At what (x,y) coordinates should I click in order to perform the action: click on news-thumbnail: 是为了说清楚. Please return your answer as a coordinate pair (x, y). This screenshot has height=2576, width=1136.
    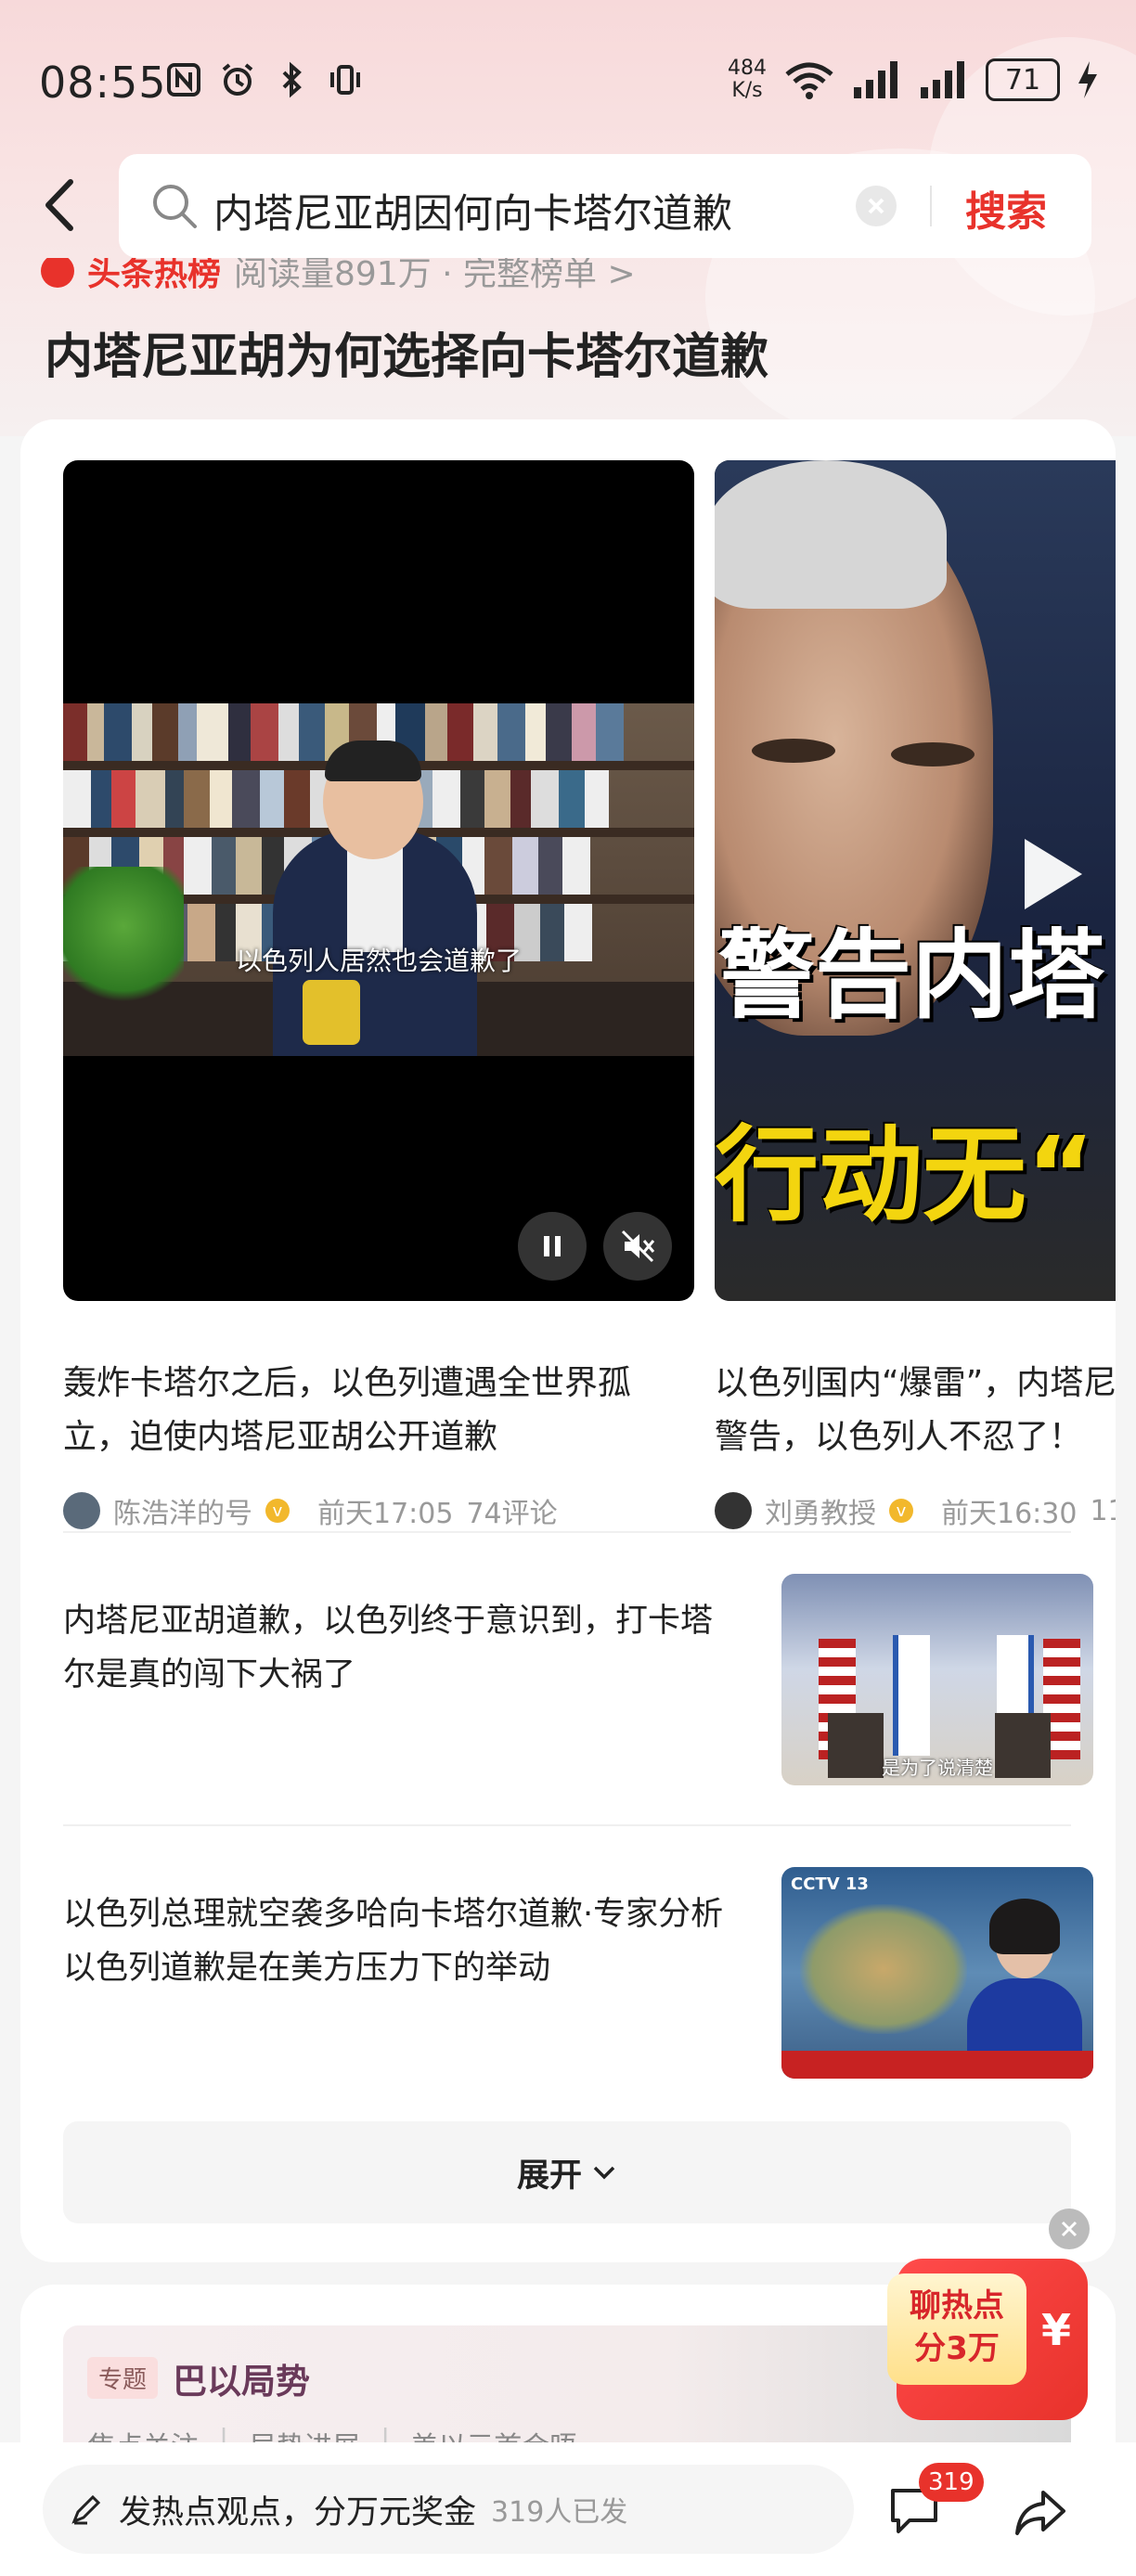
    Looking at the image, I should click on (937, 1679).